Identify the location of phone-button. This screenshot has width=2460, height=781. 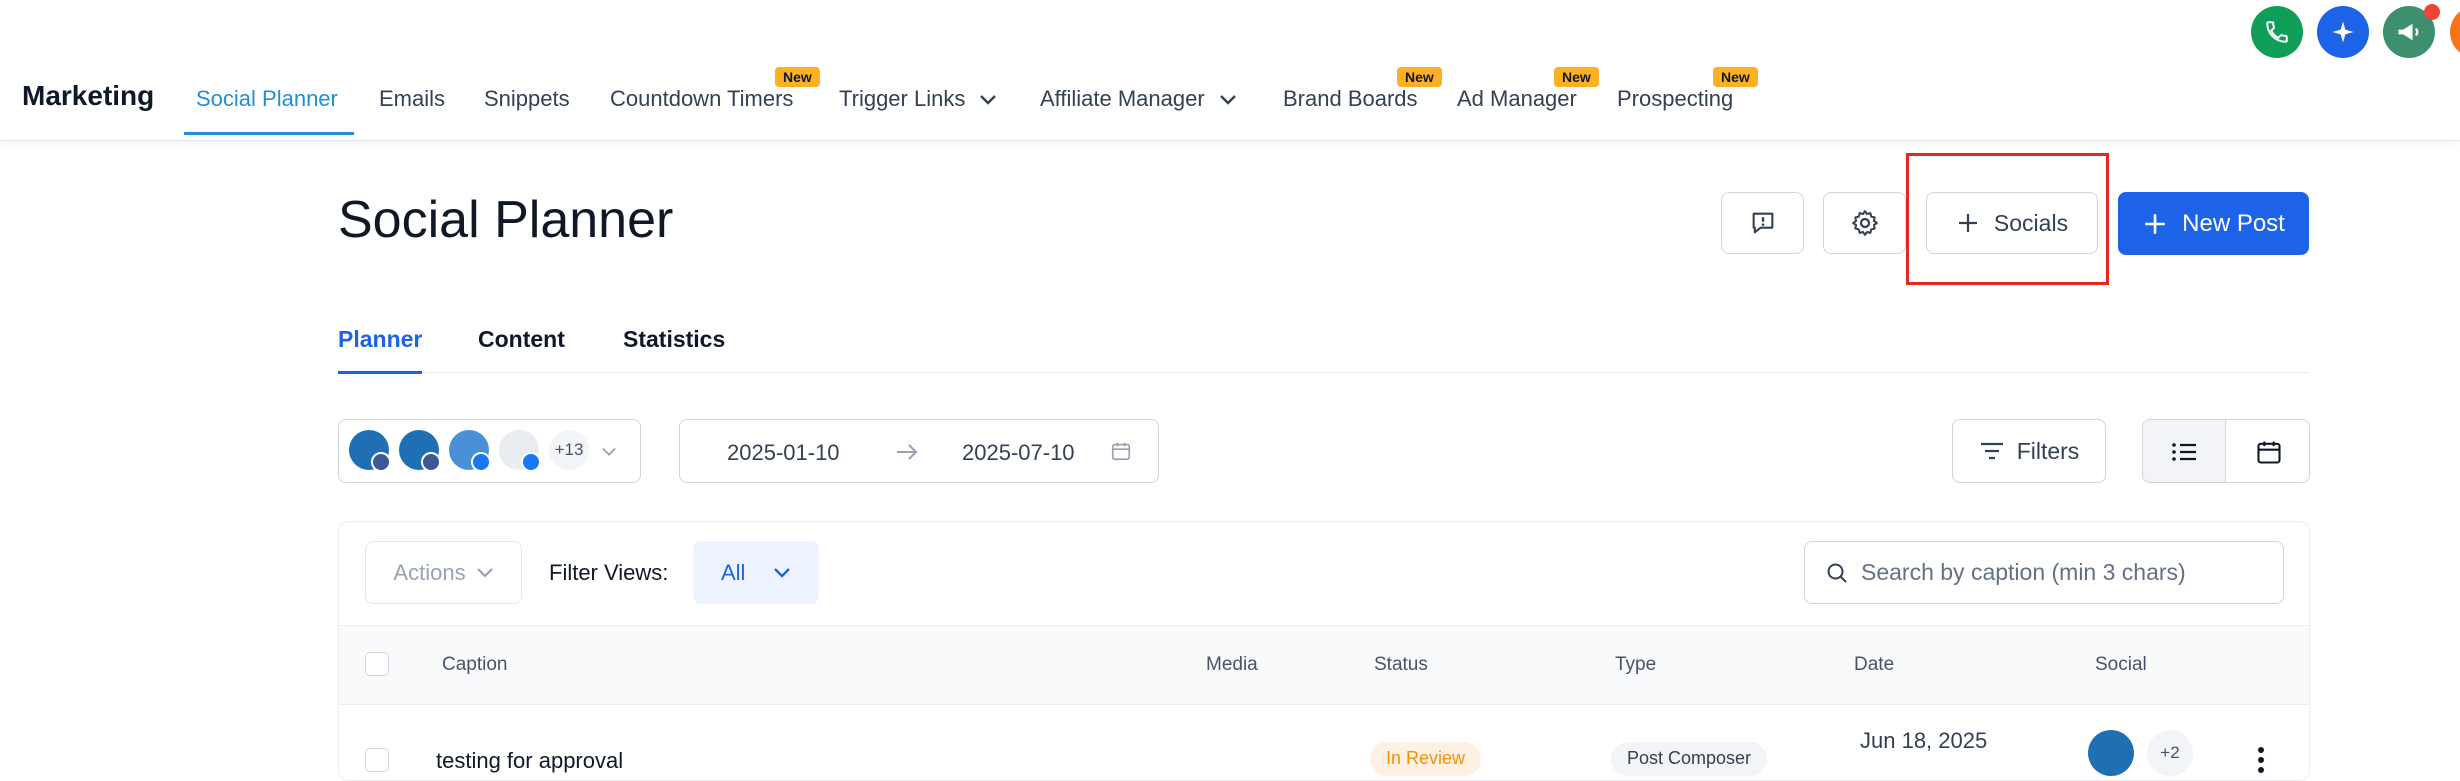
(2277, 32).